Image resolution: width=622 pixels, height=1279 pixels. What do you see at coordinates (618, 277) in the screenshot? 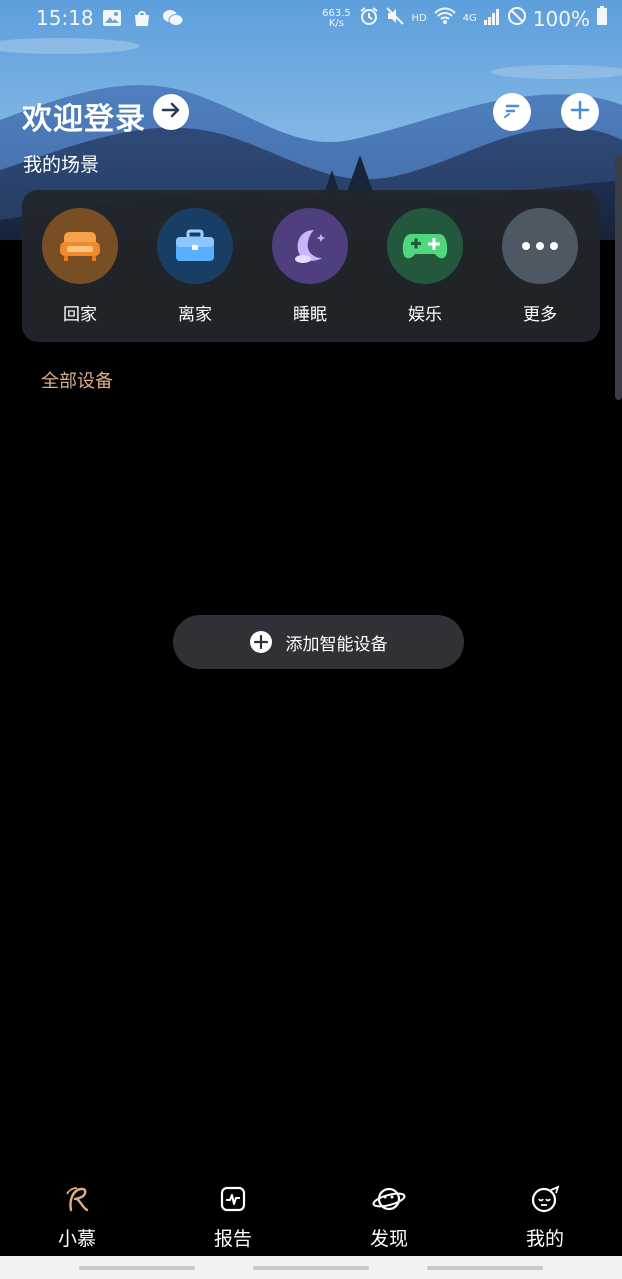
I see `scrollbar` at bounding box center [618, 277].